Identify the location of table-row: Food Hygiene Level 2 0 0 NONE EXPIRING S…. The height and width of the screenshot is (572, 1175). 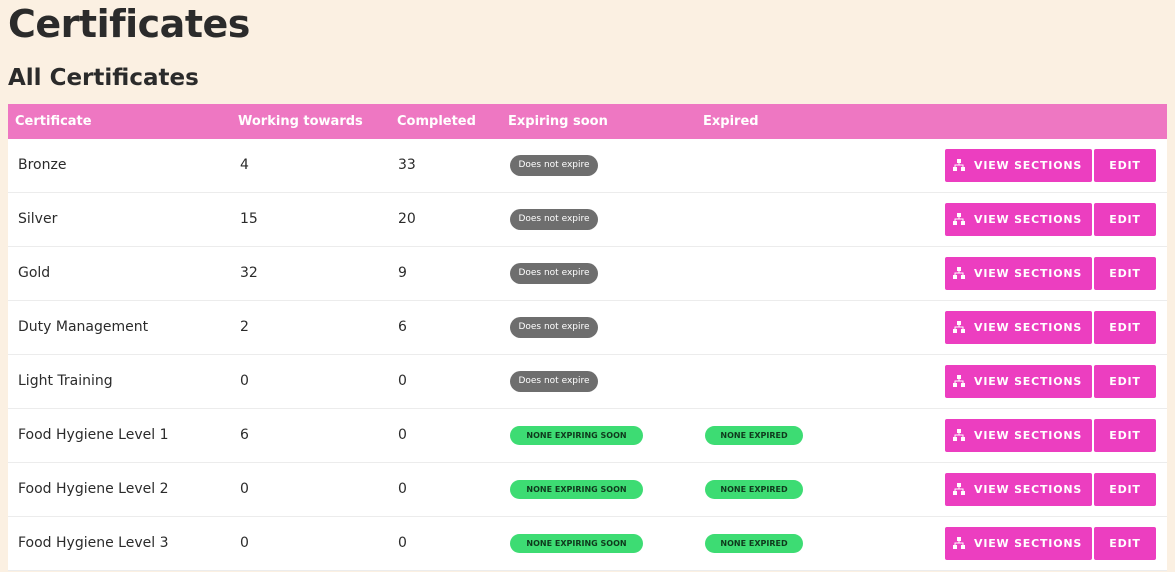
(587, 490).